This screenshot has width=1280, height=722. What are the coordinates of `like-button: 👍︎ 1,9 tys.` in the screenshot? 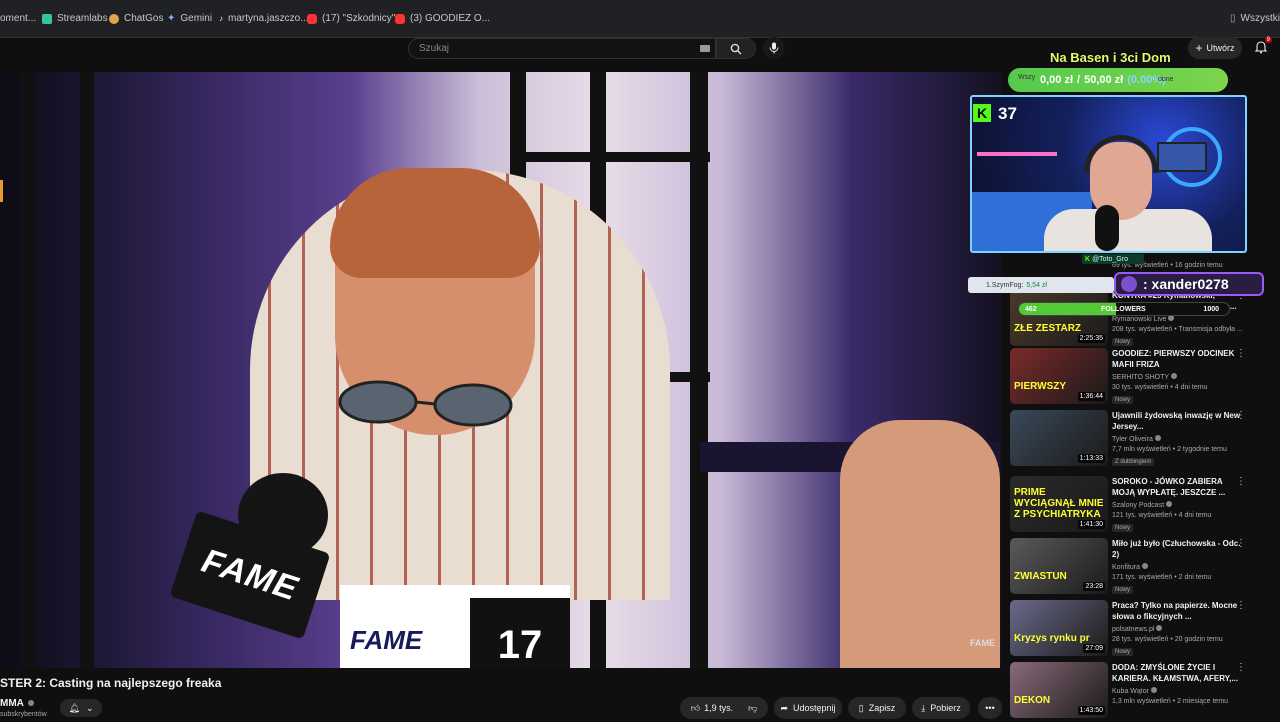 It's located at (712, 708).